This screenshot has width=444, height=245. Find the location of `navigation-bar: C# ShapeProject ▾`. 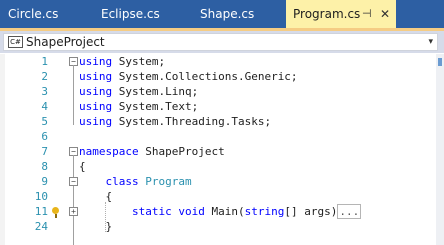

navigation-bar: C# ShapeProject ▾ is located at coordinates (222, 42).